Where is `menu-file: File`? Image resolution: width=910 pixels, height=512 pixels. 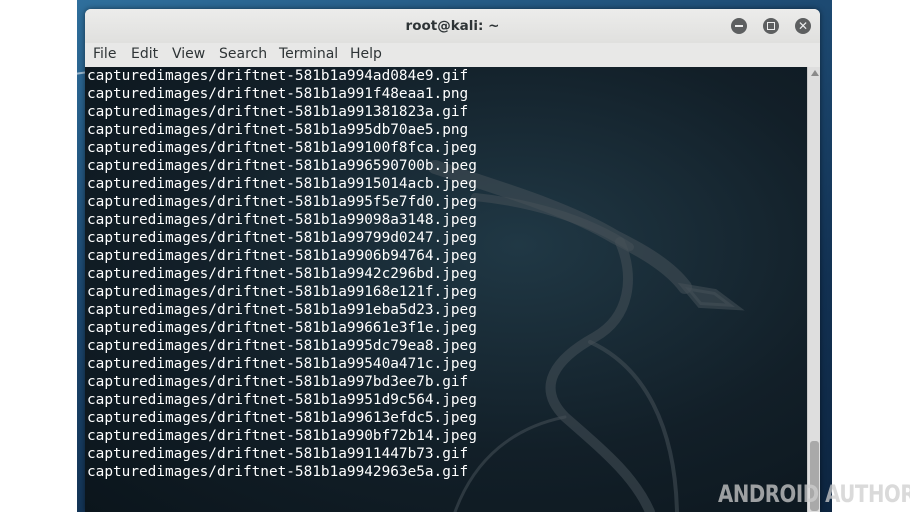 menu-file: File is located at coordinates (104, 54).